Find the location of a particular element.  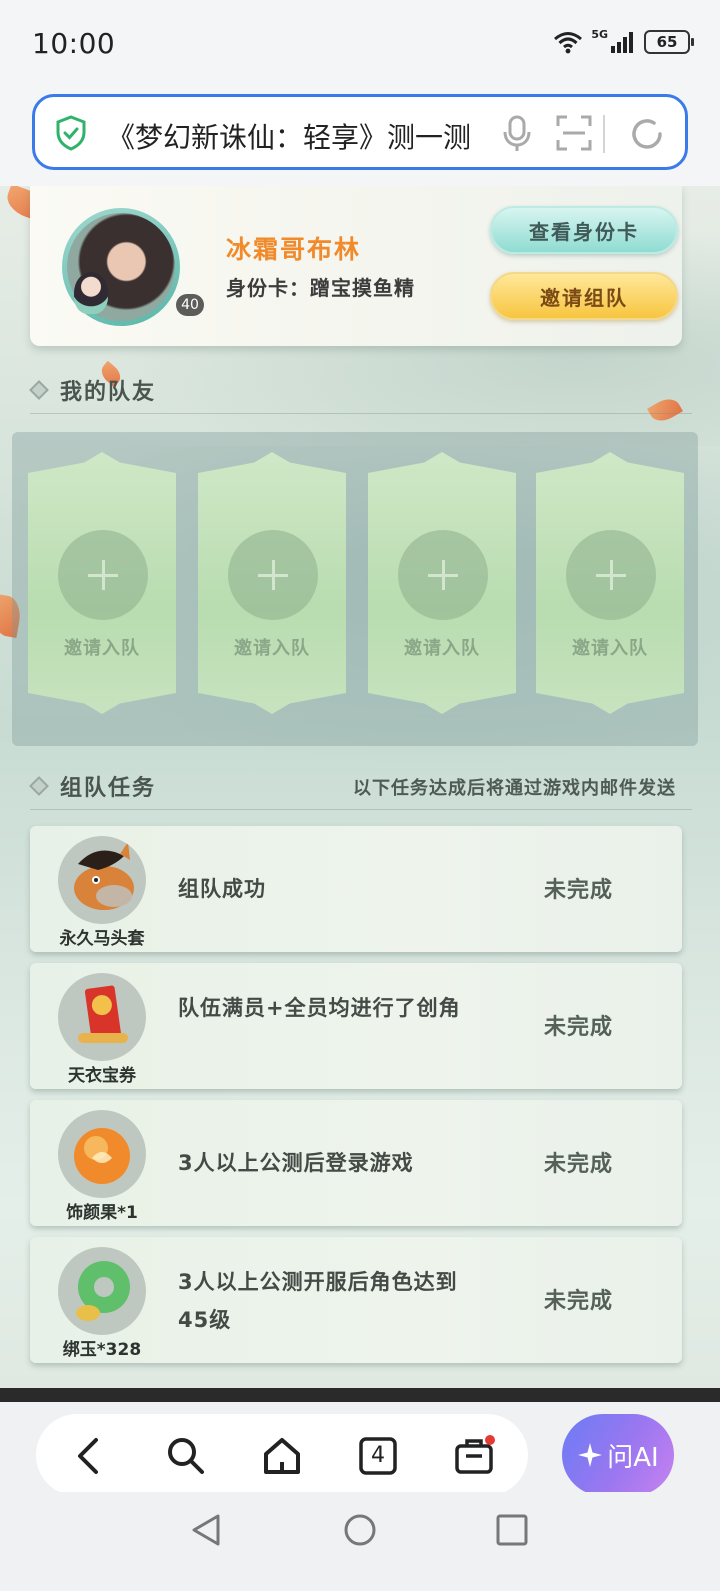

voucher-icon is located at coordinates (102, 1017).